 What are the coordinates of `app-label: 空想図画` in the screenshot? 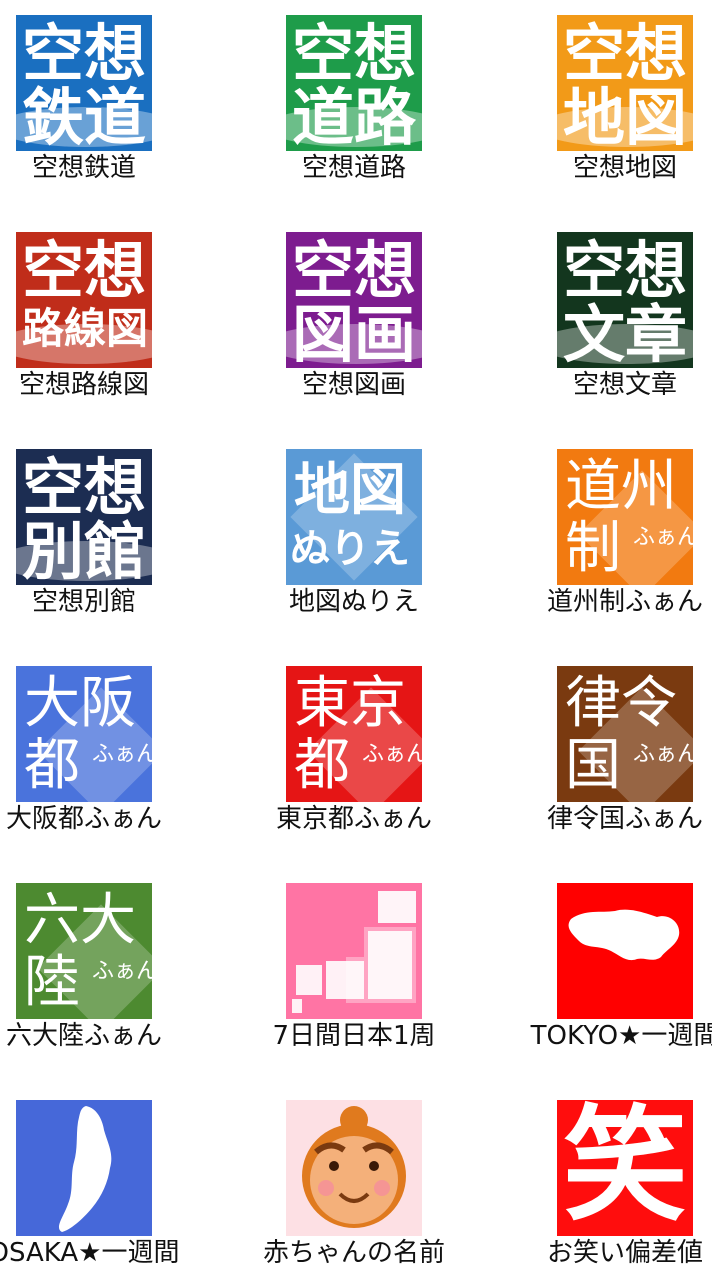 It's located at (353, 385).